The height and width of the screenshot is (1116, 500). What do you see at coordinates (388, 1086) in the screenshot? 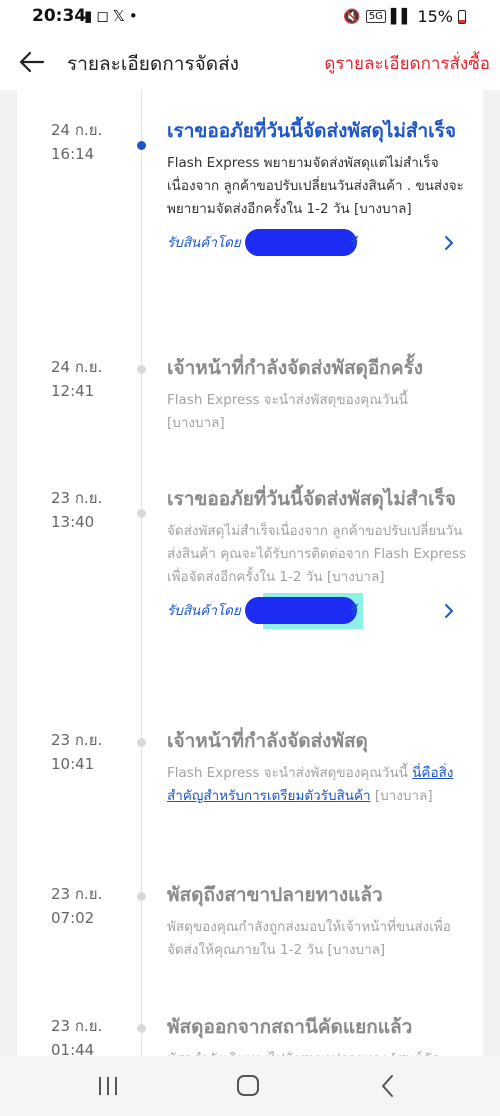
I see `back-icon` at bounding box center [388, 1086].